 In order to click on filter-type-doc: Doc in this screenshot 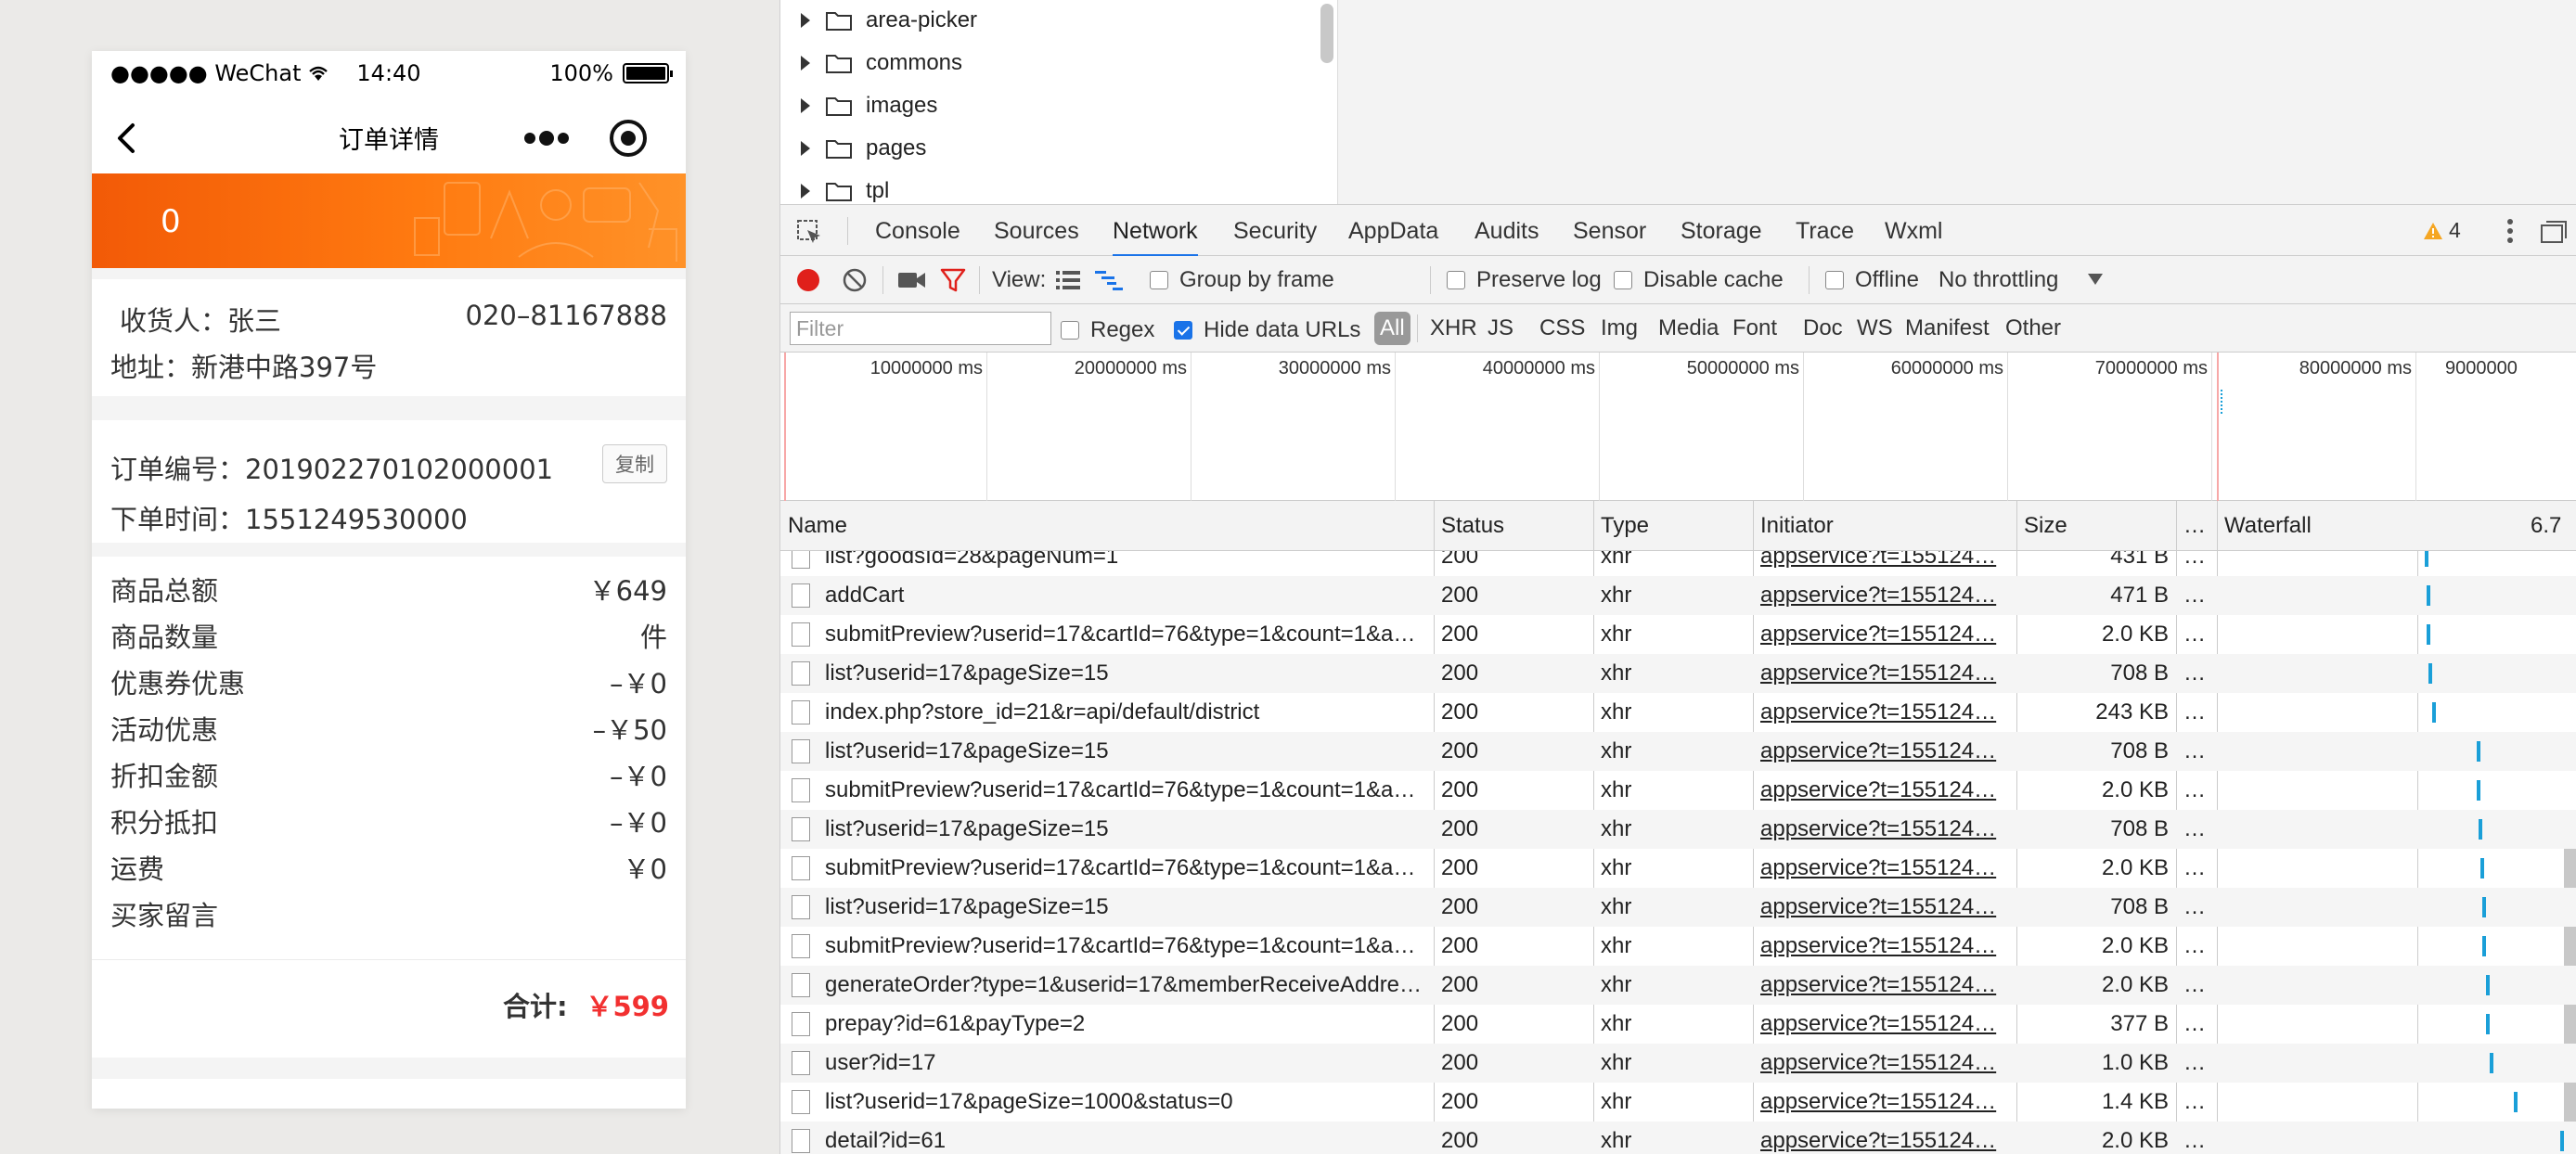, I will do `click(1823, 328)`.